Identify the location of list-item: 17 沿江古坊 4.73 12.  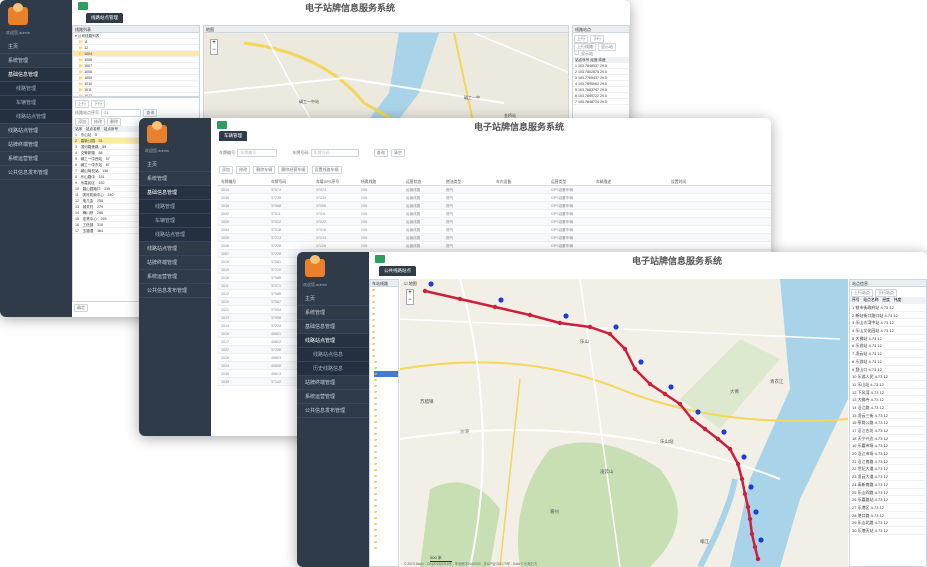
(888, 431).